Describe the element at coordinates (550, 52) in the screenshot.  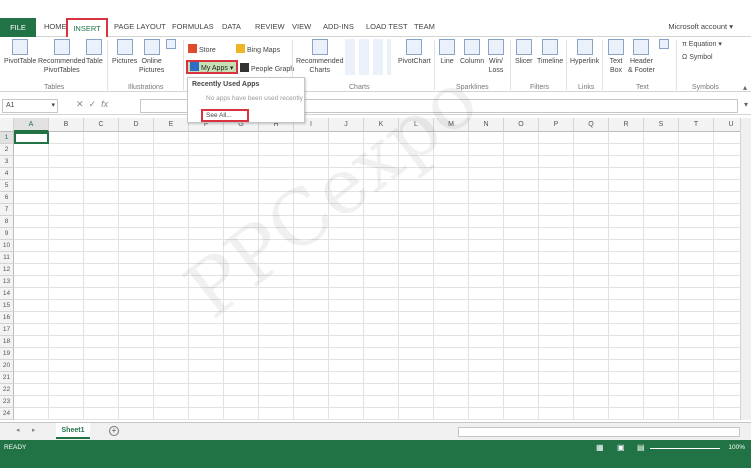
I see `timeline-button: Timeline` at that location.